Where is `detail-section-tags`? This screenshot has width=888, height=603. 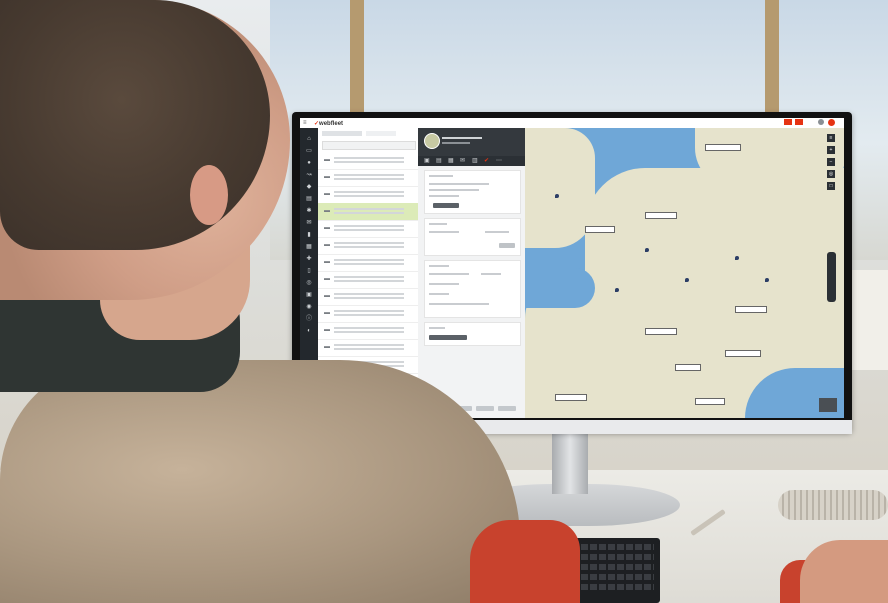 detail-section-tags is located at coordinates (472, 334).